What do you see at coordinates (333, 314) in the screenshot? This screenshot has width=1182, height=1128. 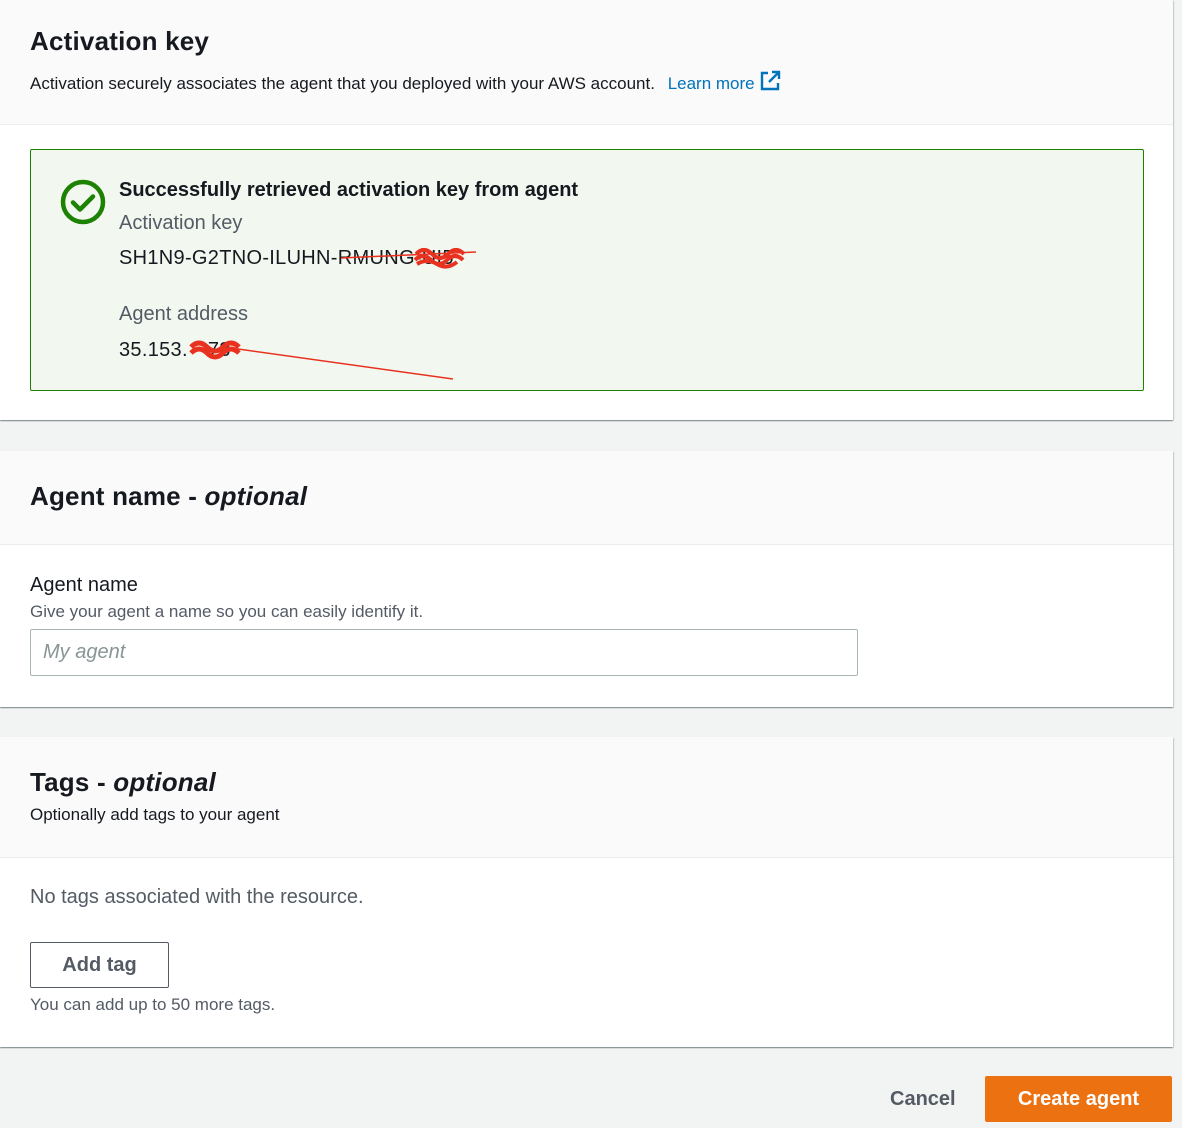 I see `redaction-marks` at bounding box center [333, 314].